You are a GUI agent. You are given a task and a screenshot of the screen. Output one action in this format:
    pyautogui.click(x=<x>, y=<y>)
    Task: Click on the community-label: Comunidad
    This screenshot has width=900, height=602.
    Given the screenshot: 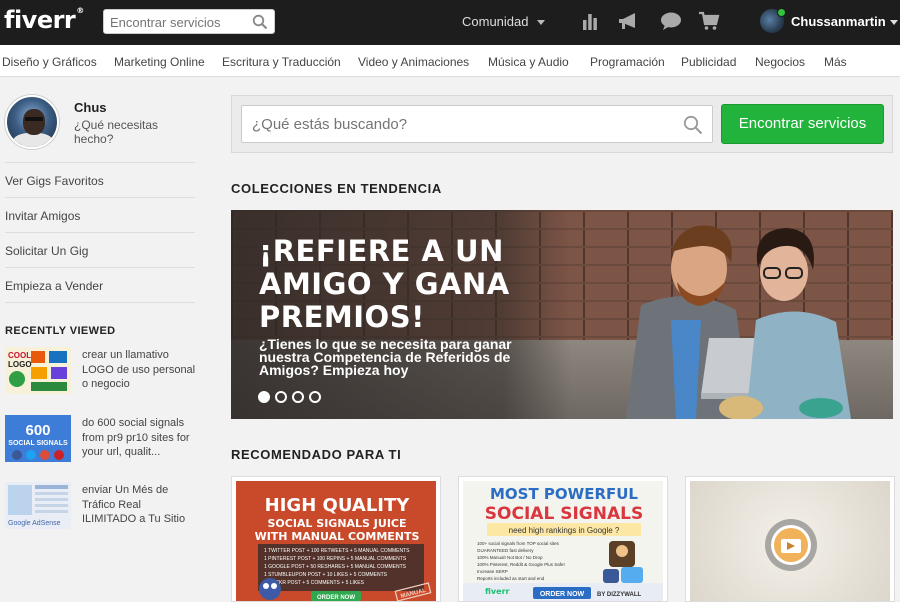 What is the action you would take?
    pyautogui.click(x=495, y=21)
    